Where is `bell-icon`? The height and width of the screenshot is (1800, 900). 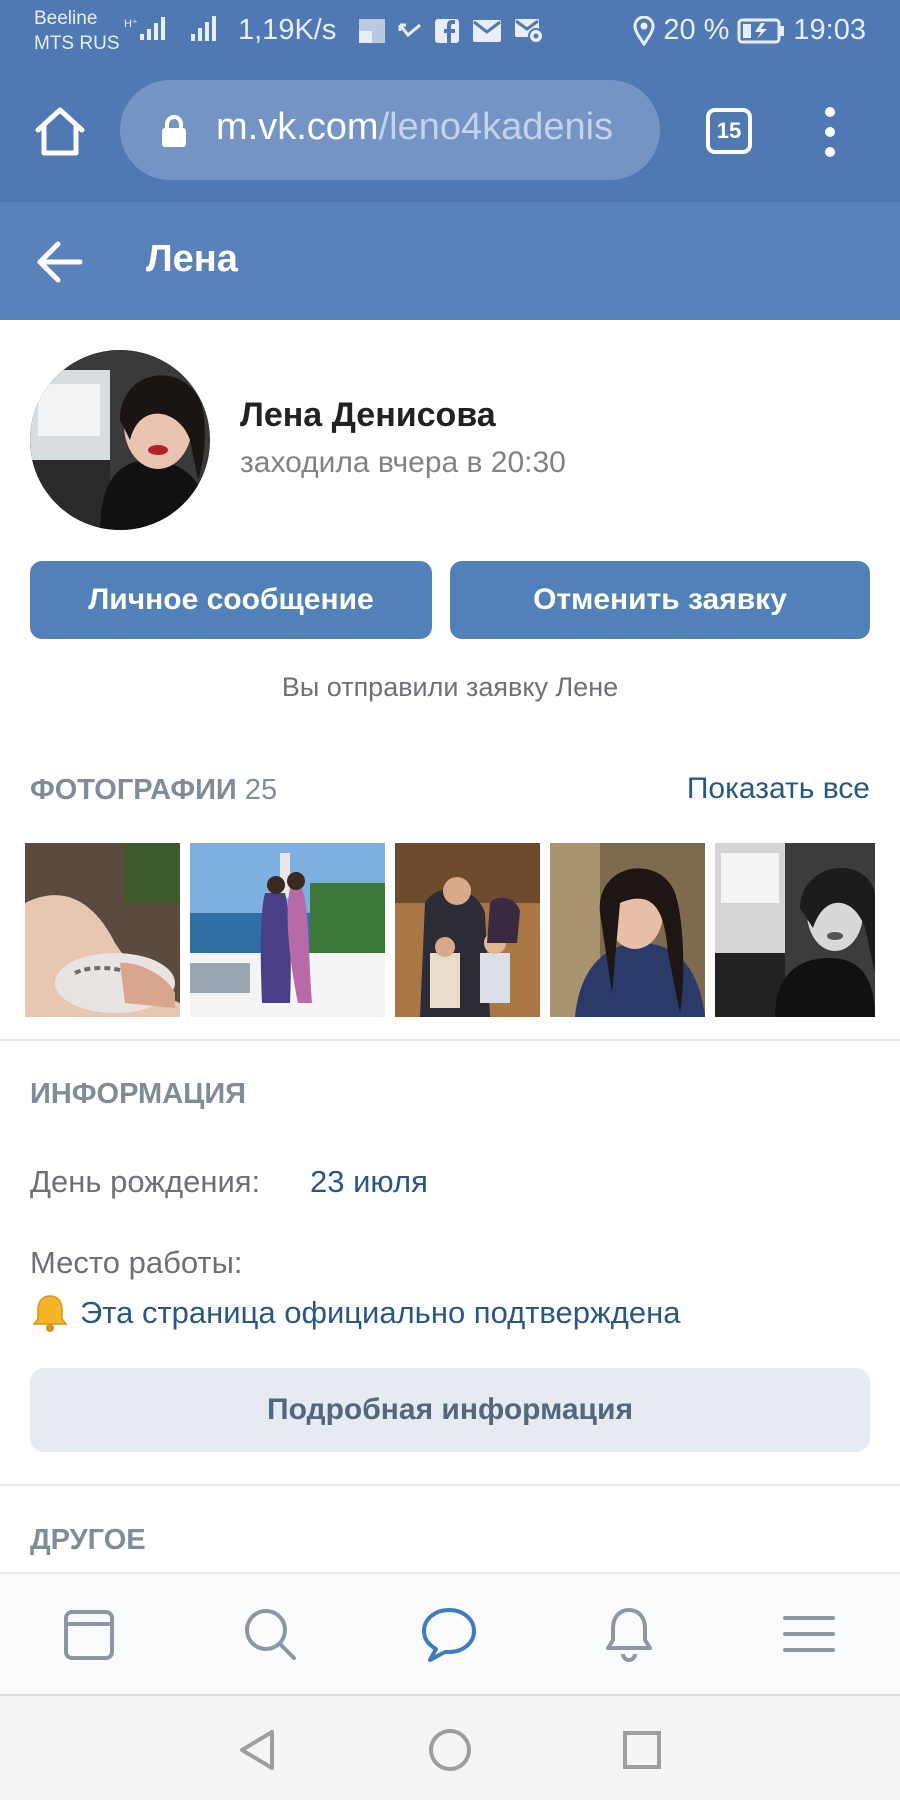 bell-icon is located at coordinates (50, 1313).